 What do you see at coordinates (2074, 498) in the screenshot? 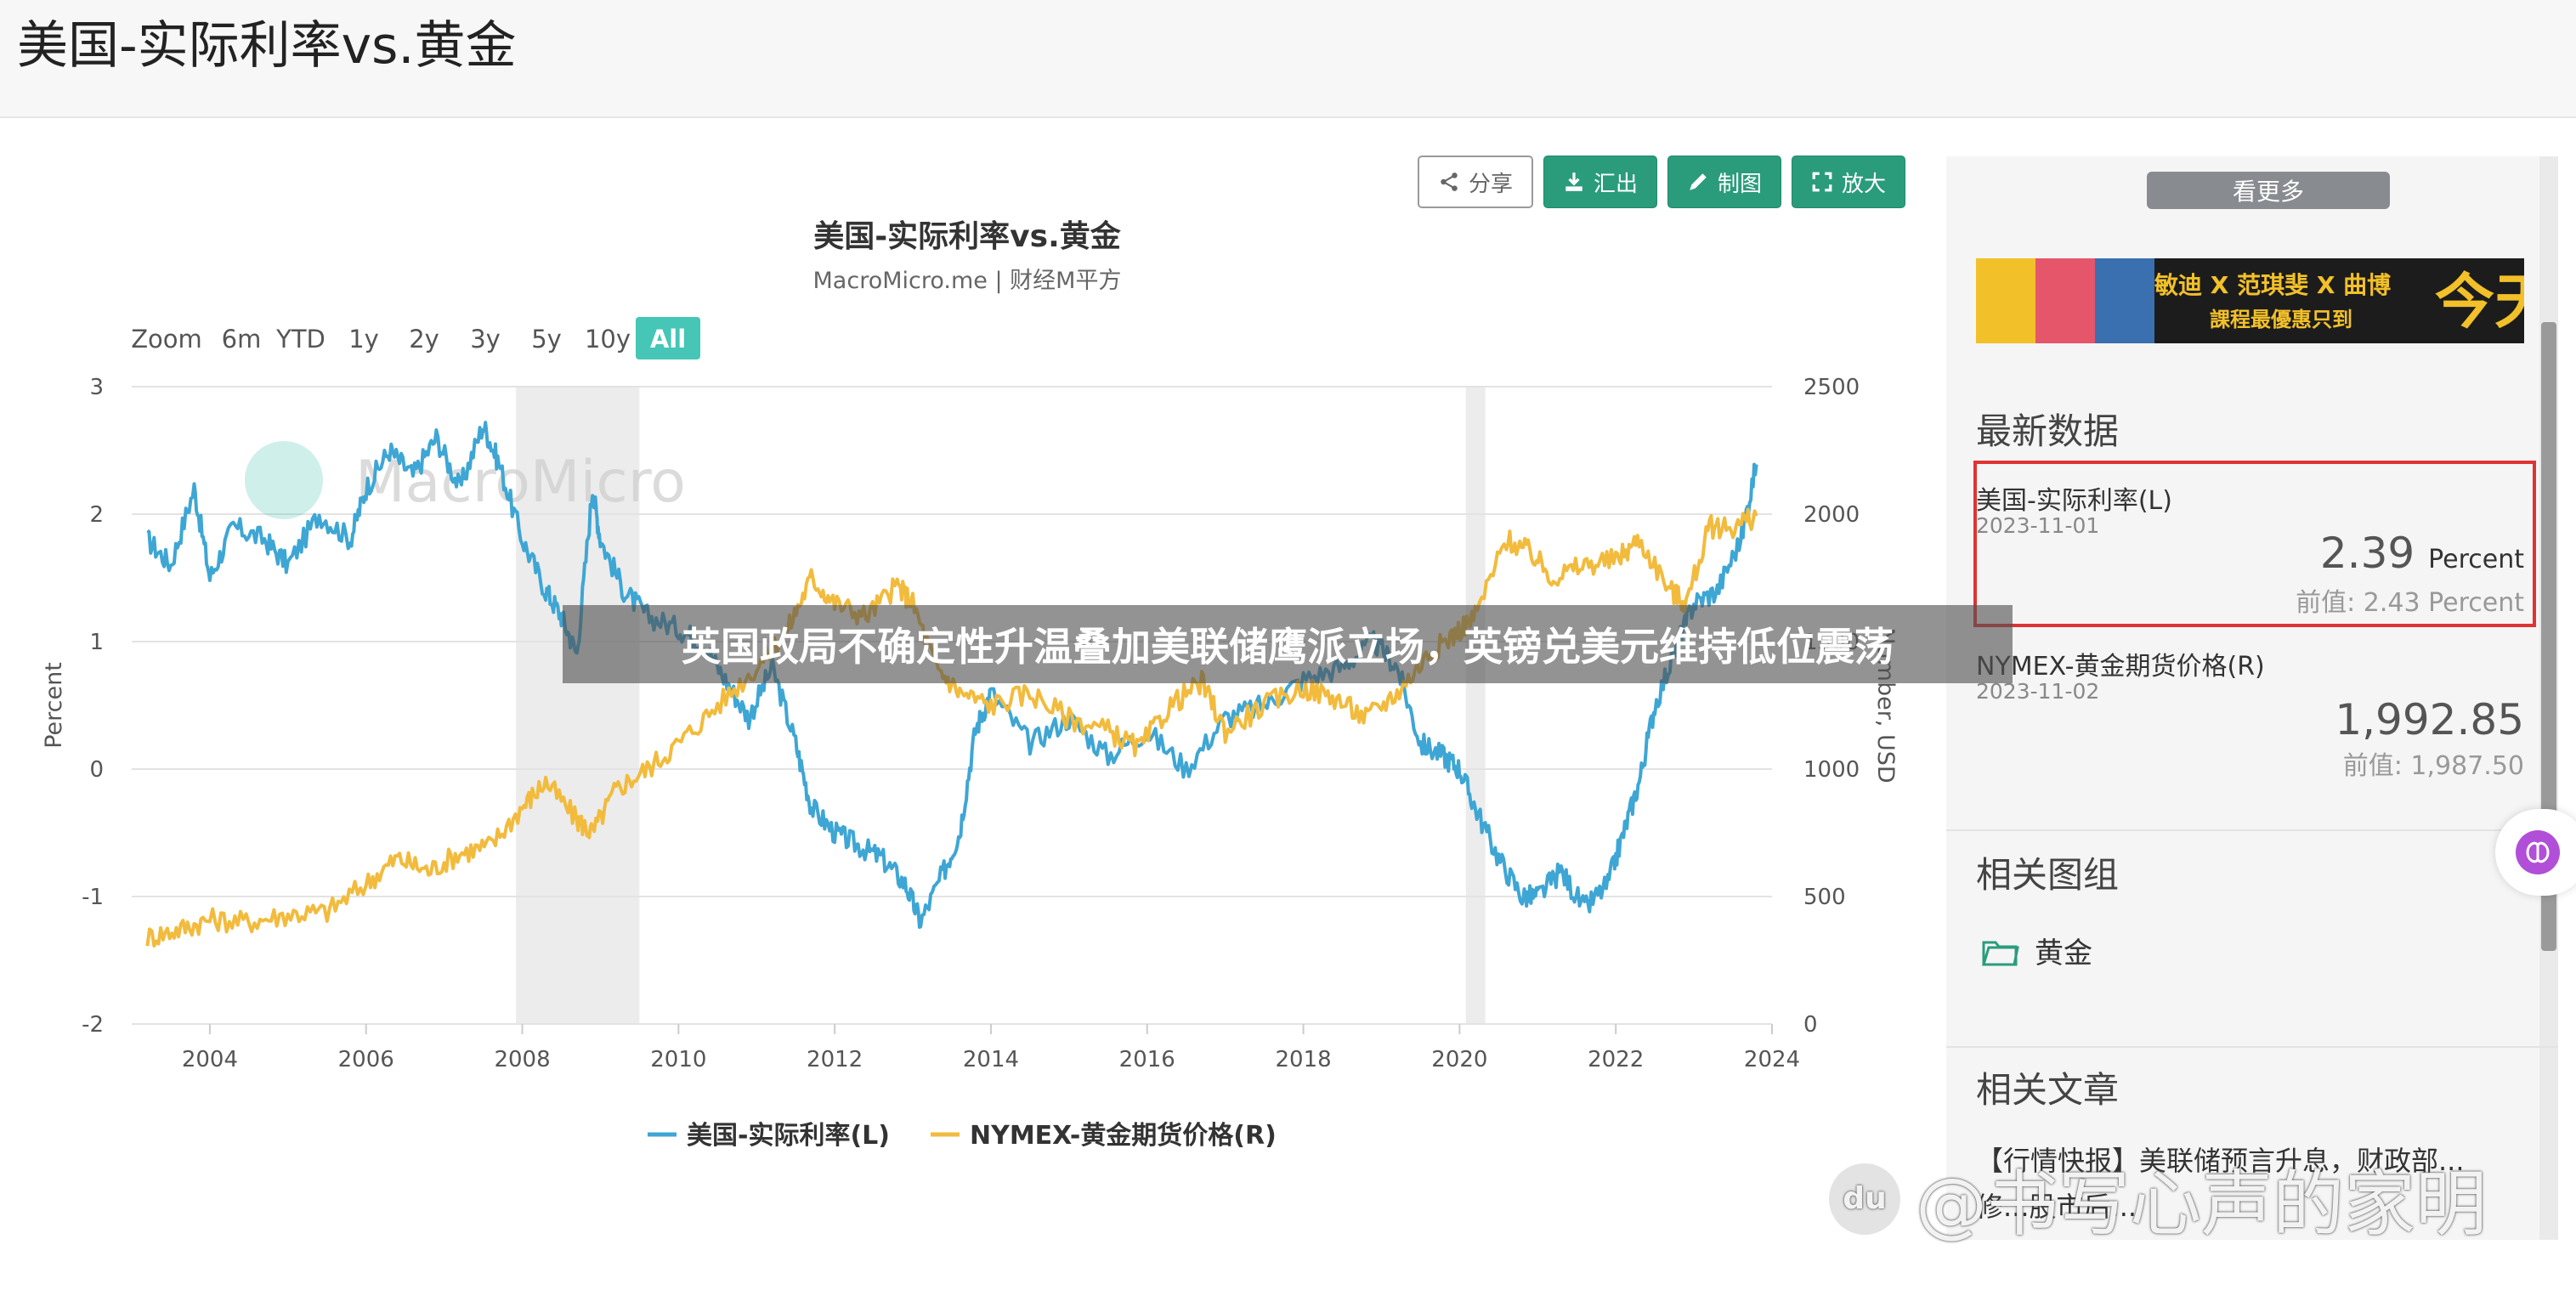
I see `dataset-1-name: 美国-实际利率(L)` at bounding box center [2074, 498].